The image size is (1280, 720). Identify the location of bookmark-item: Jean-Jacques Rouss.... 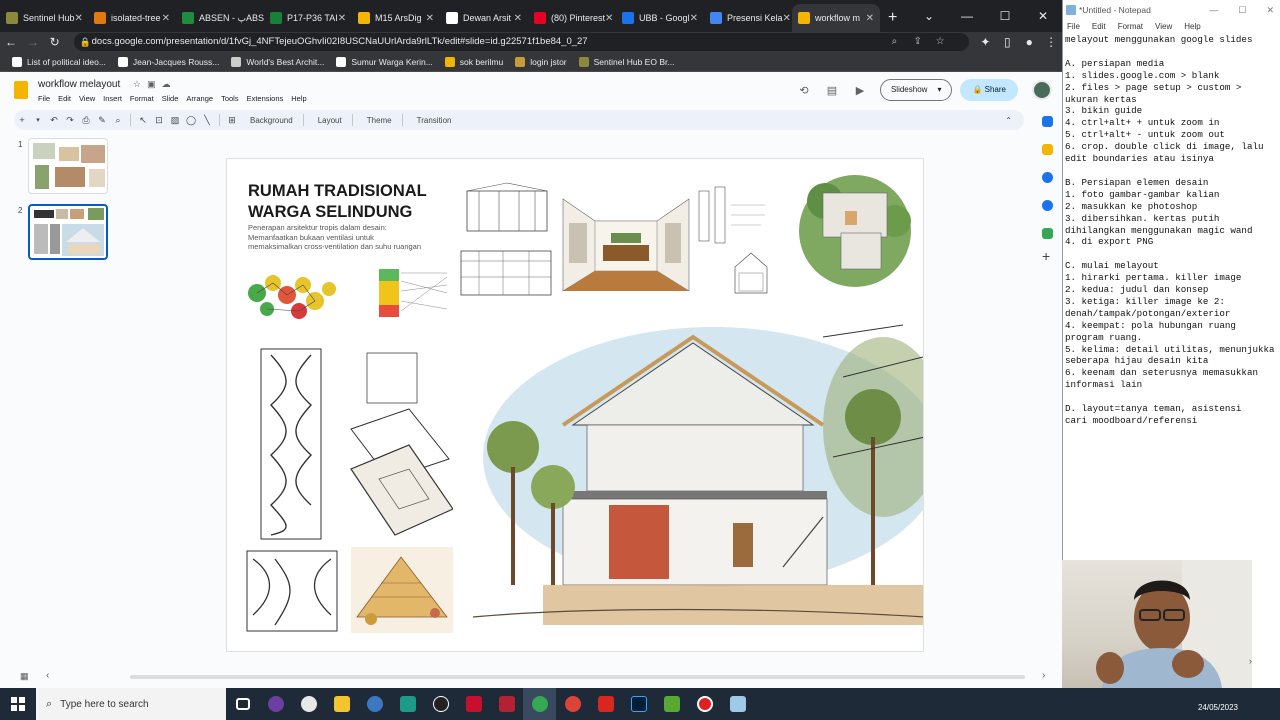
(168, 61).